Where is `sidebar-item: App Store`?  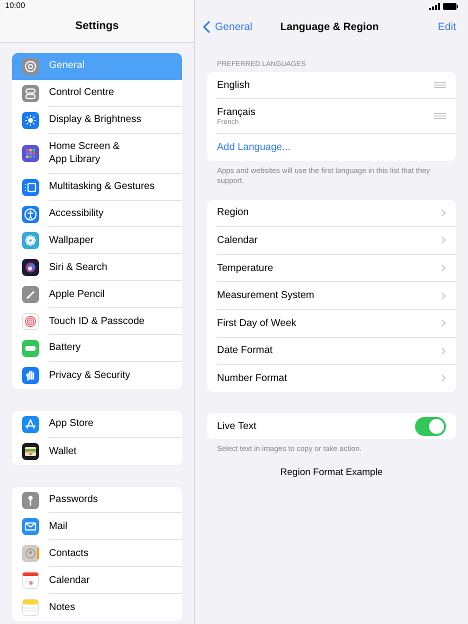 sidebar-item: App Store is located at coordinates (97, 424).